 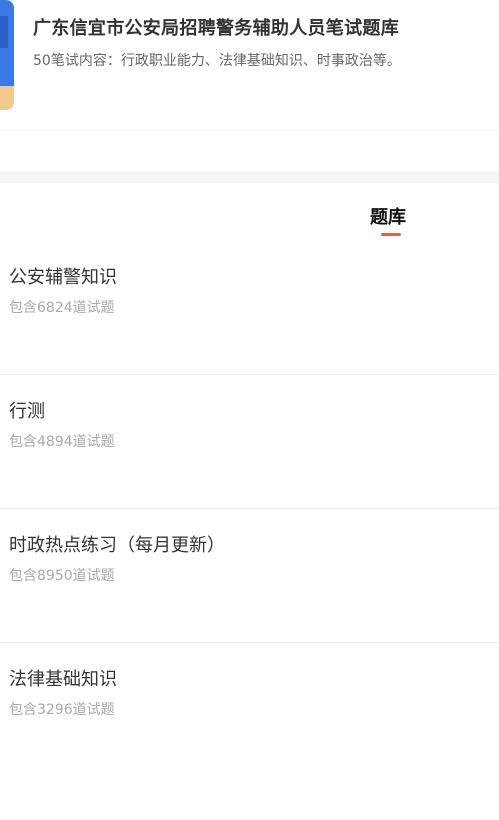 What do you see at coordinates (62, 710) in the screenshot?
I see `question-bank-count: 包含3296道试题` at bounding box center [62, 710].